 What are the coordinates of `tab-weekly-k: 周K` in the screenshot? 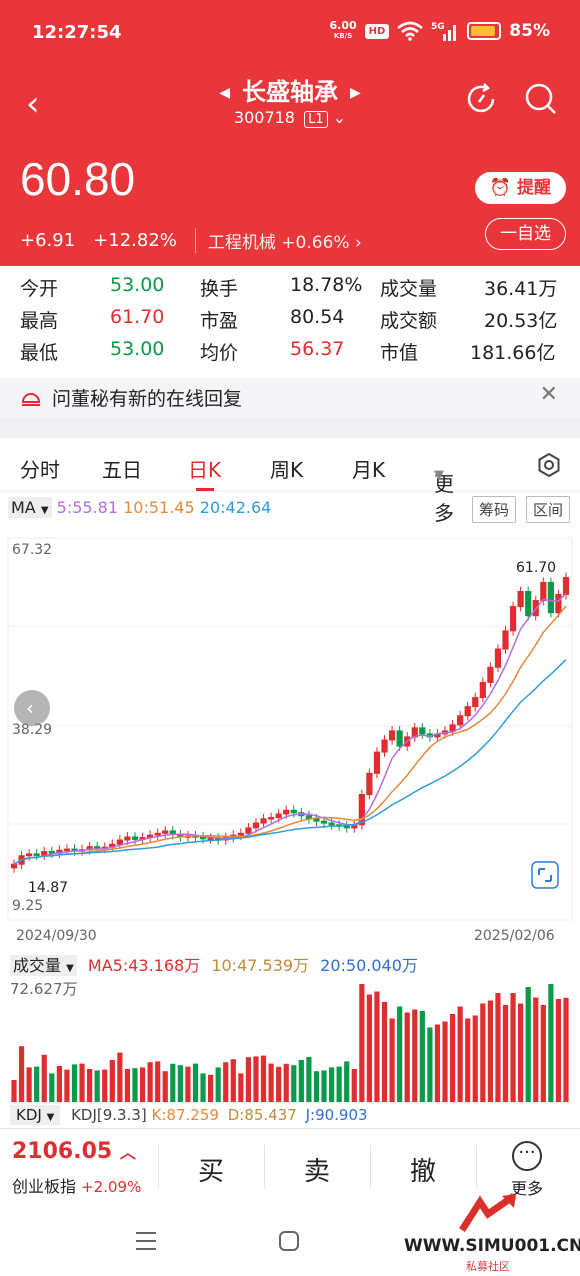 It's located at (286, 468).